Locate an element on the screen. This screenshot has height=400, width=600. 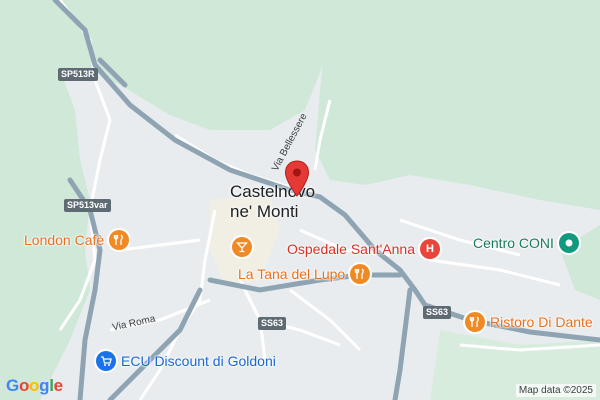
poi-ecu-discount: ECU Discount di Goldoni is located at coordinates (186, 361).